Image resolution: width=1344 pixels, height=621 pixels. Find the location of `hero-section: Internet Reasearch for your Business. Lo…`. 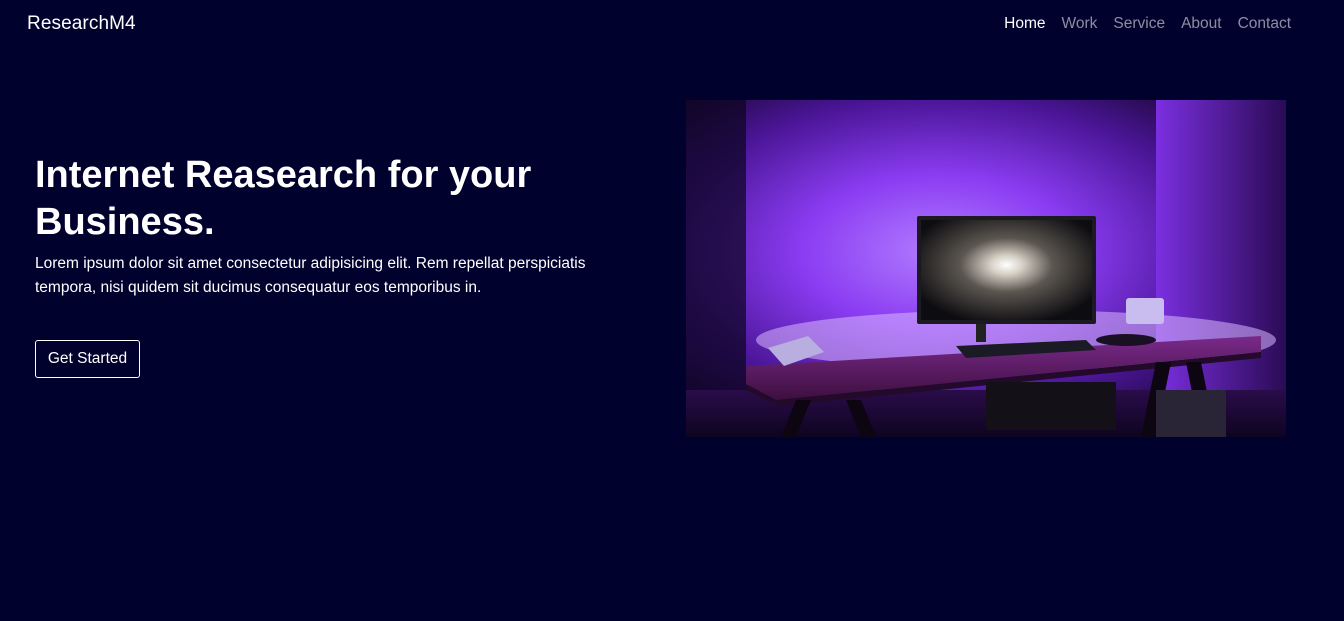

hero-section: Internet Reasearch for your Business. Lo… is located at coordinates (335, 226).